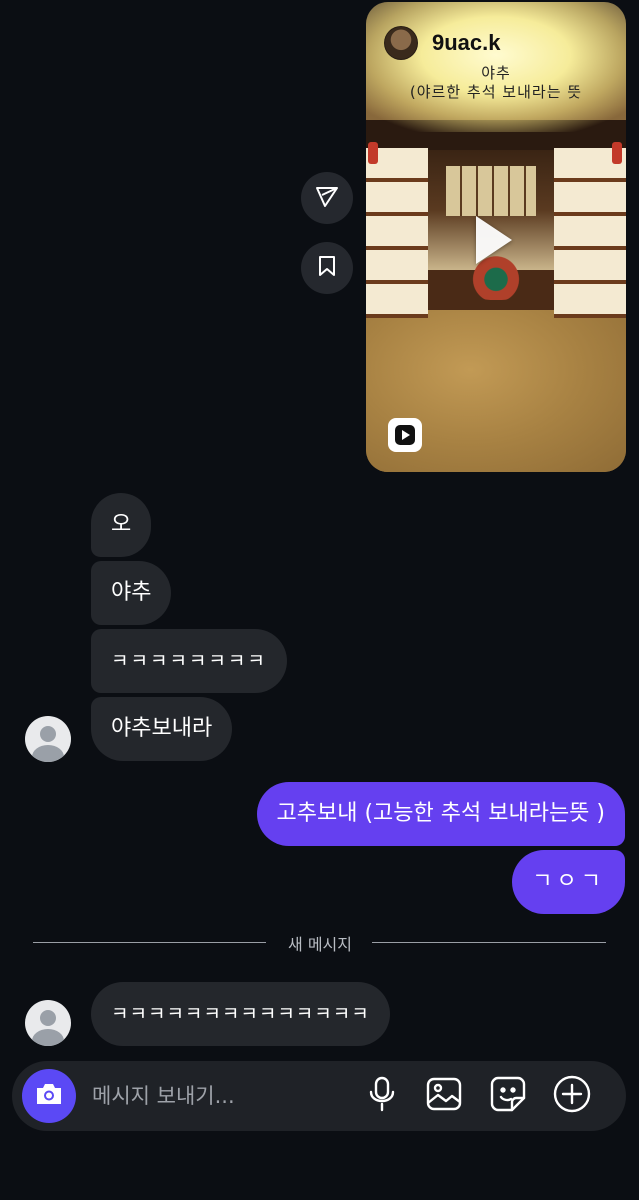 The image size is (639, 1200). What do you see at coordinates (217, 1096) in the screenshot?
I see `message-input` at bounding box center [217, 1096].